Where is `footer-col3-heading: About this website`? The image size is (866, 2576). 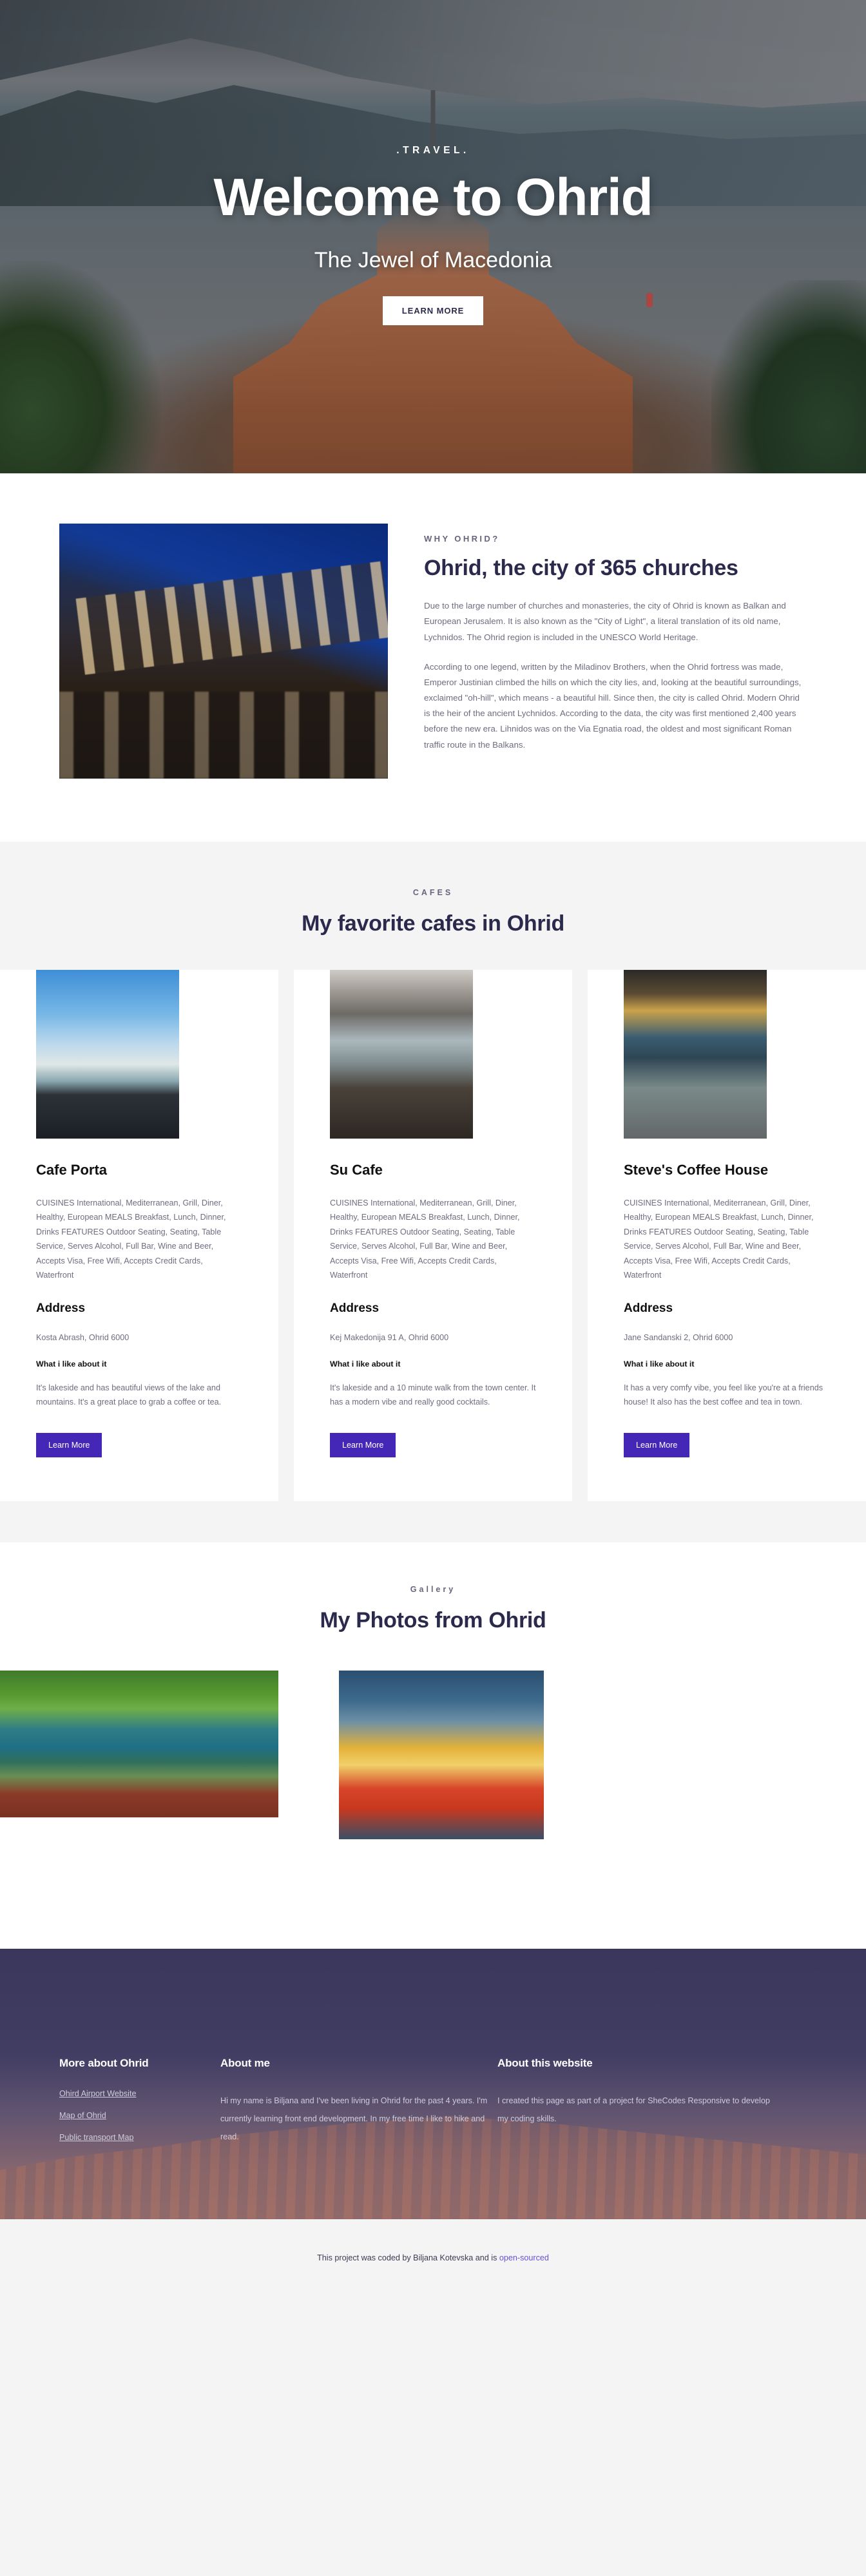 footer-col3-heading: About this website is located at coordinates (545, 2062).